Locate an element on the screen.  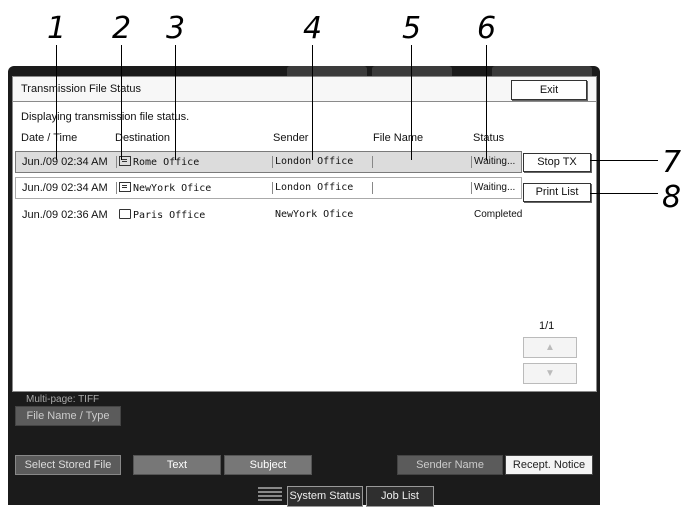
callout-2: 2 is located at coordinates (122, 28).